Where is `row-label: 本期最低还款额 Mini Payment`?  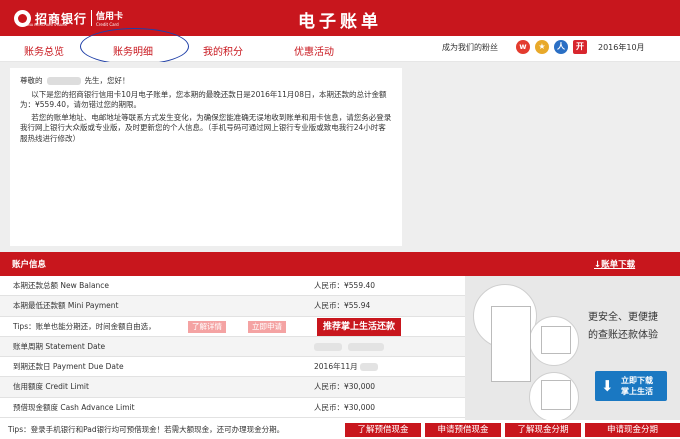
row-label: 本期最低还款额 Mini Payment is located at coordinates (66, 306).